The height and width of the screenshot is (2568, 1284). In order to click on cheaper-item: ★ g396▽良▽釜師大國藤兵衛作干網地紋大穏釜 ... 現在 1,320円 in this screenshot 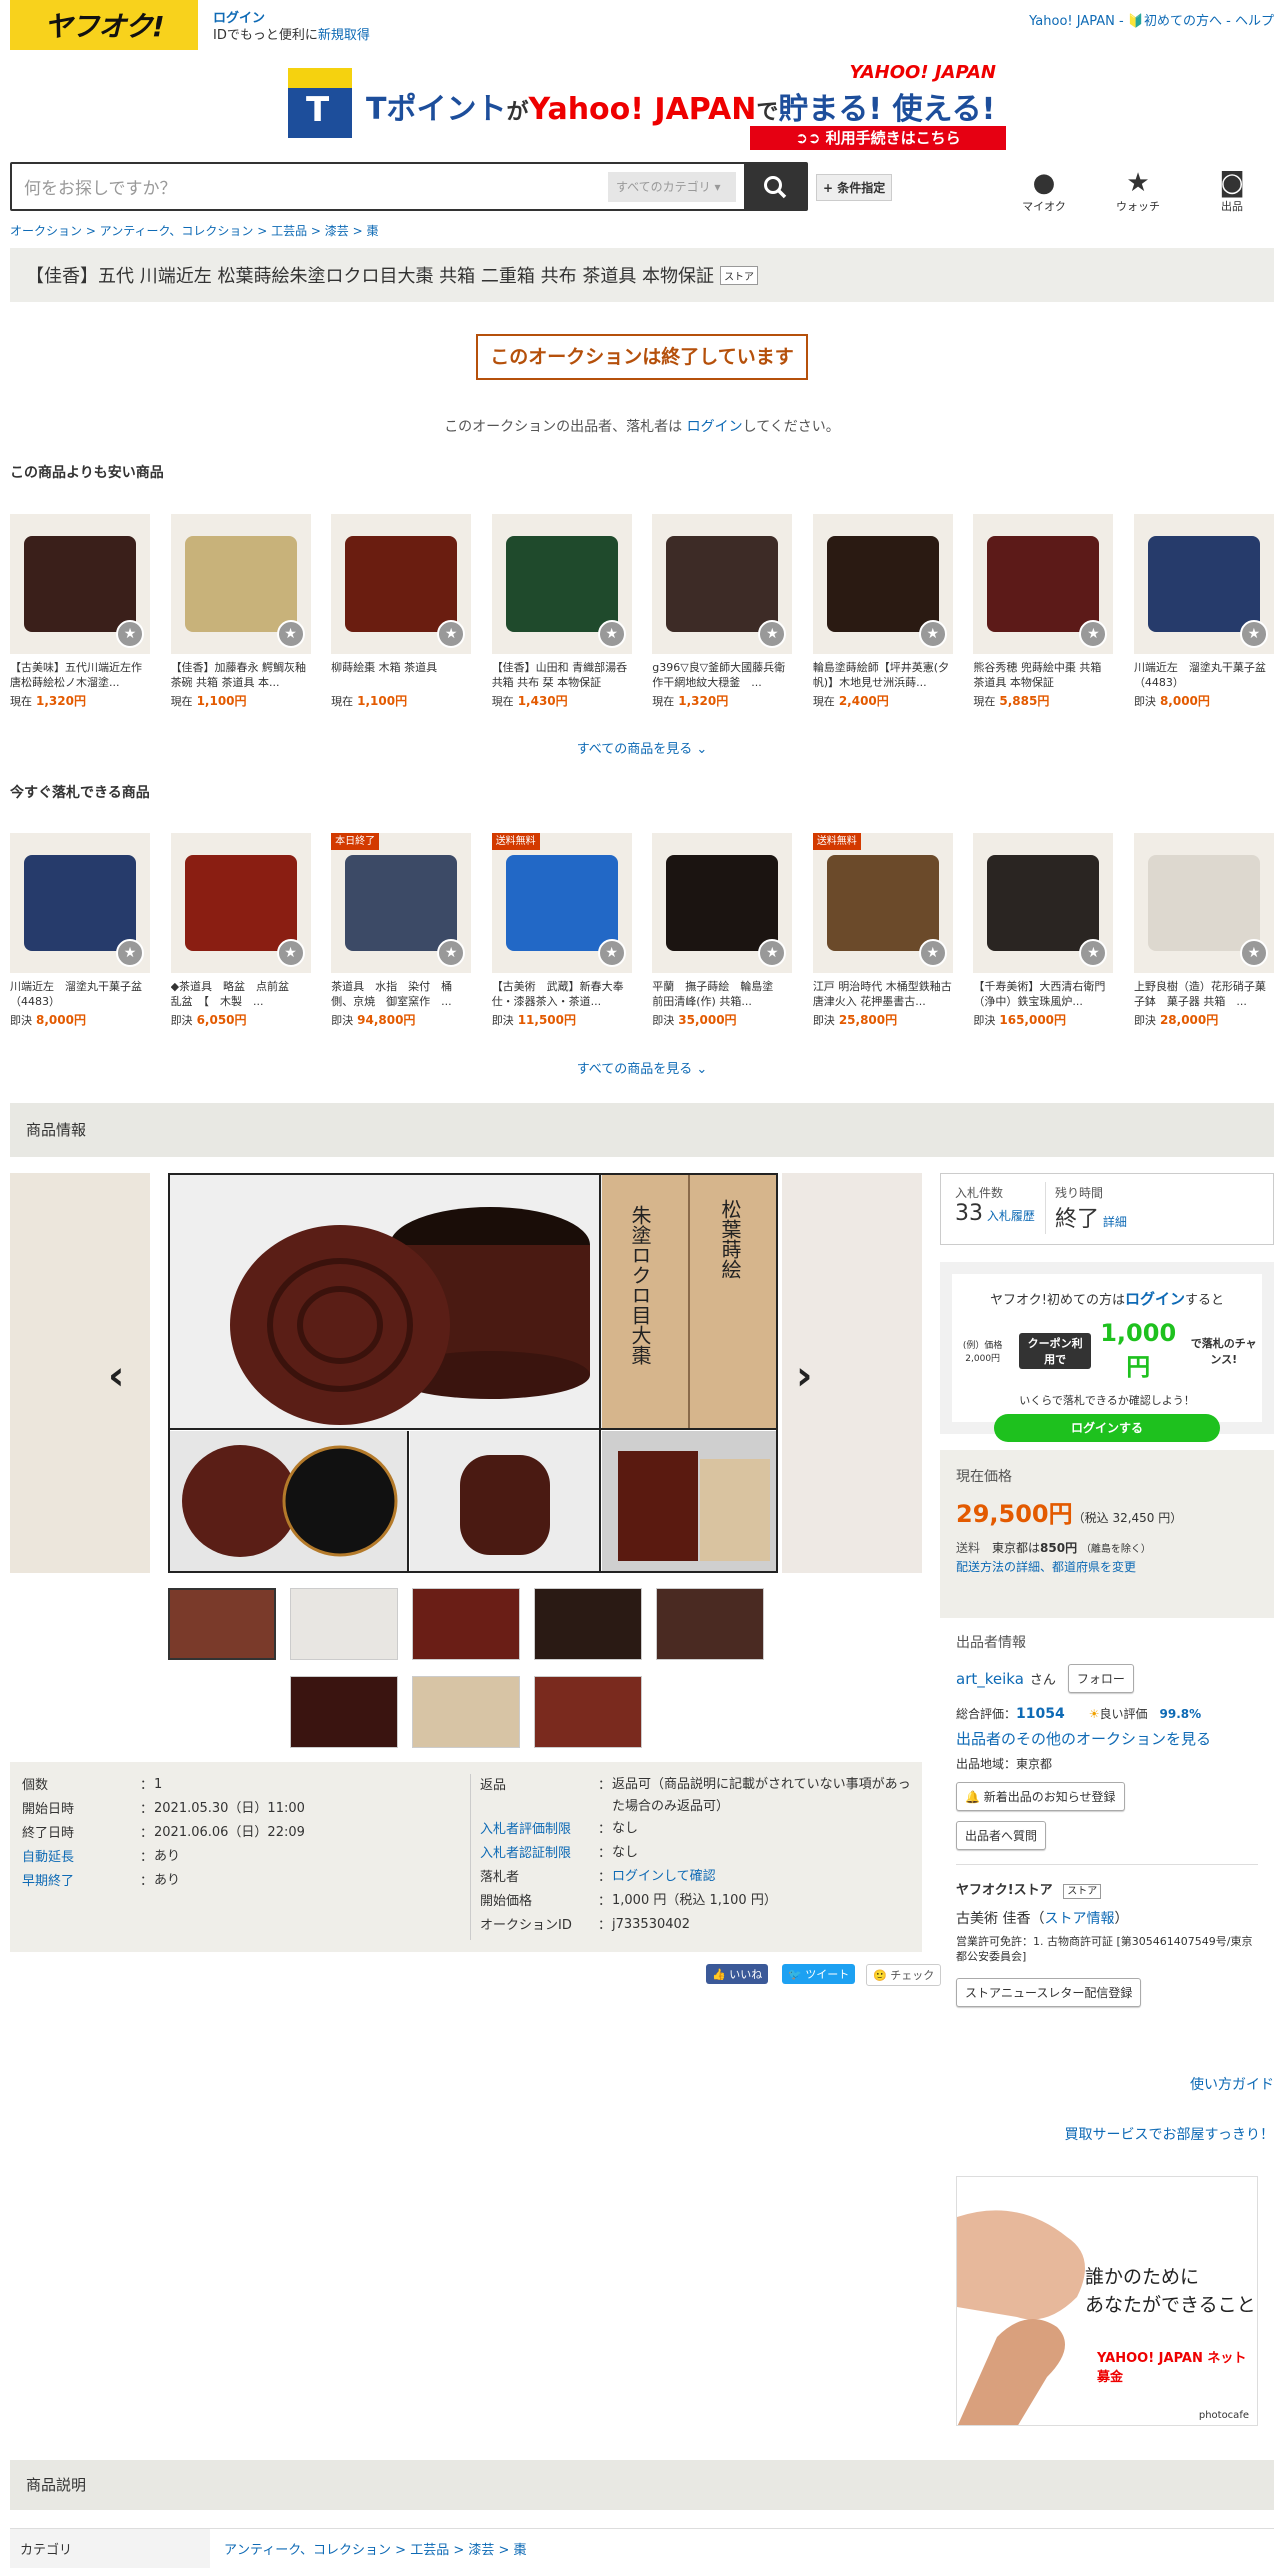, I will do `click(722, 611)`.